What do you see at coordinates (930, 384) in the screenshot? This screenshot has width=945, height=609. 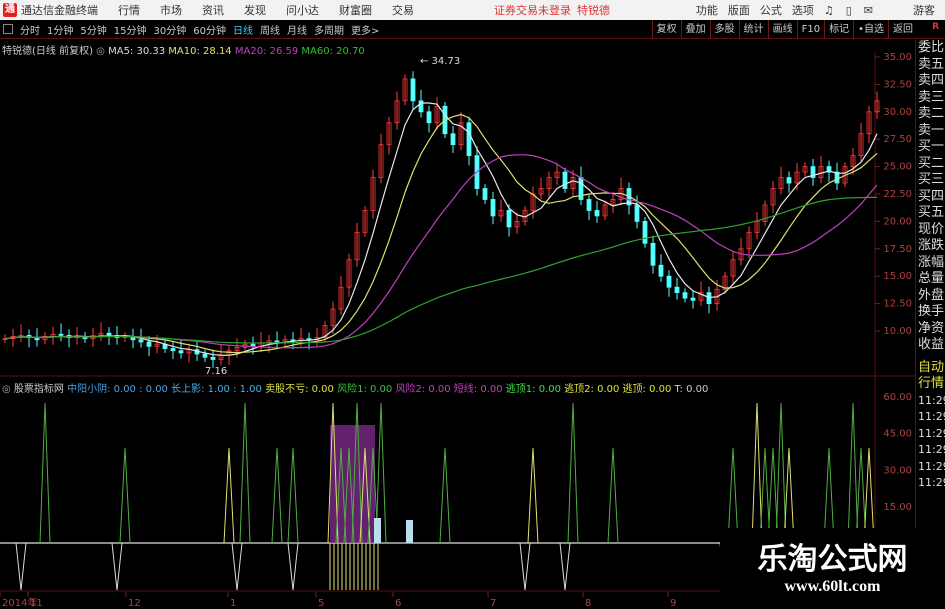 I see `quote-panel-item: 行情` at bounding box center [930, 384].